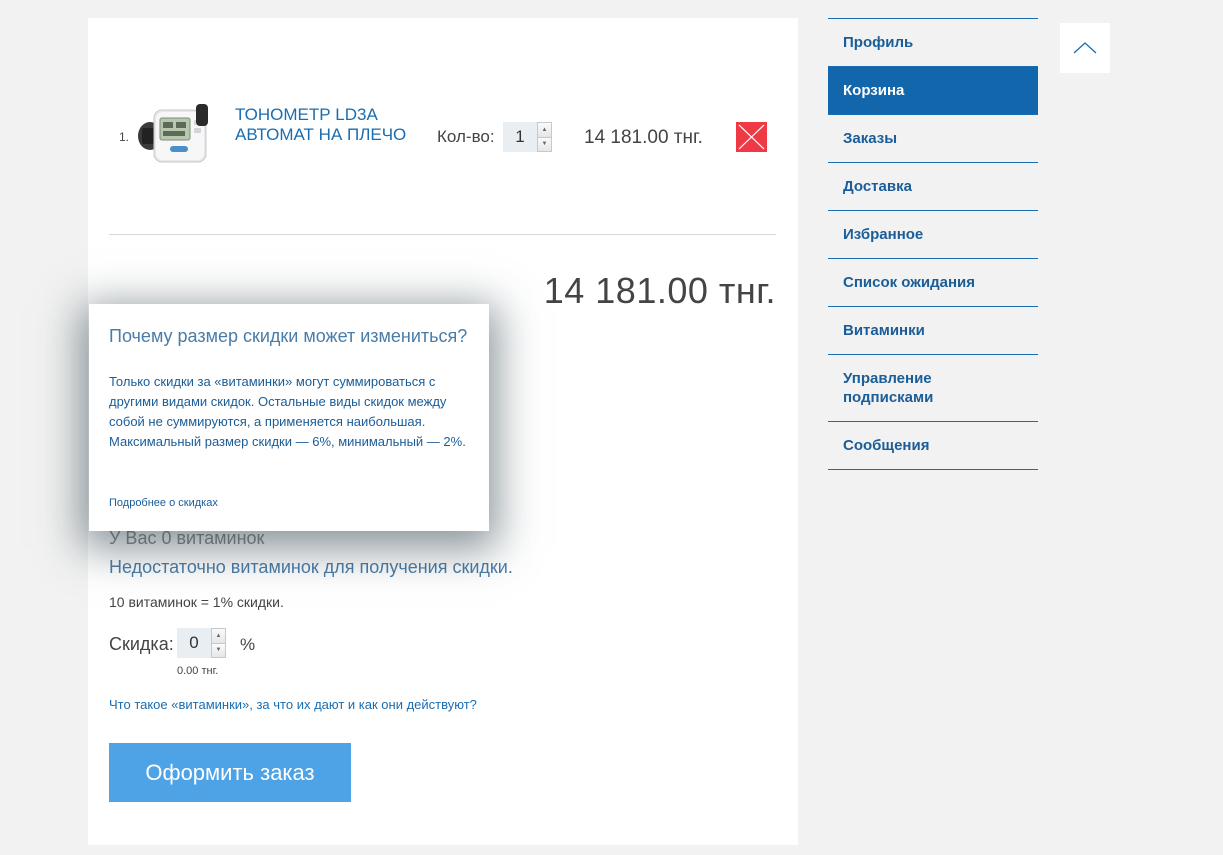 Image resolution: width=1223 pixels, height=855 pixels. Describe the element at coordinates (230, 772) in the screenshot. I see `checkout-button: Оформить заказ` at that location.